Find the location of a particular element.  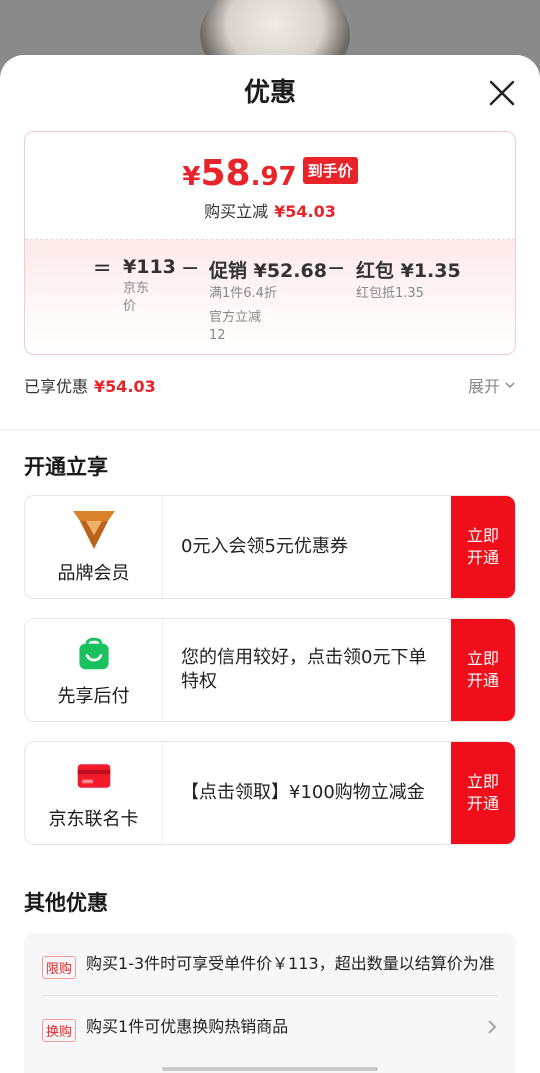

card-text: 【点击领取】¥100购物立减金 is located at coordinates (303, 792).